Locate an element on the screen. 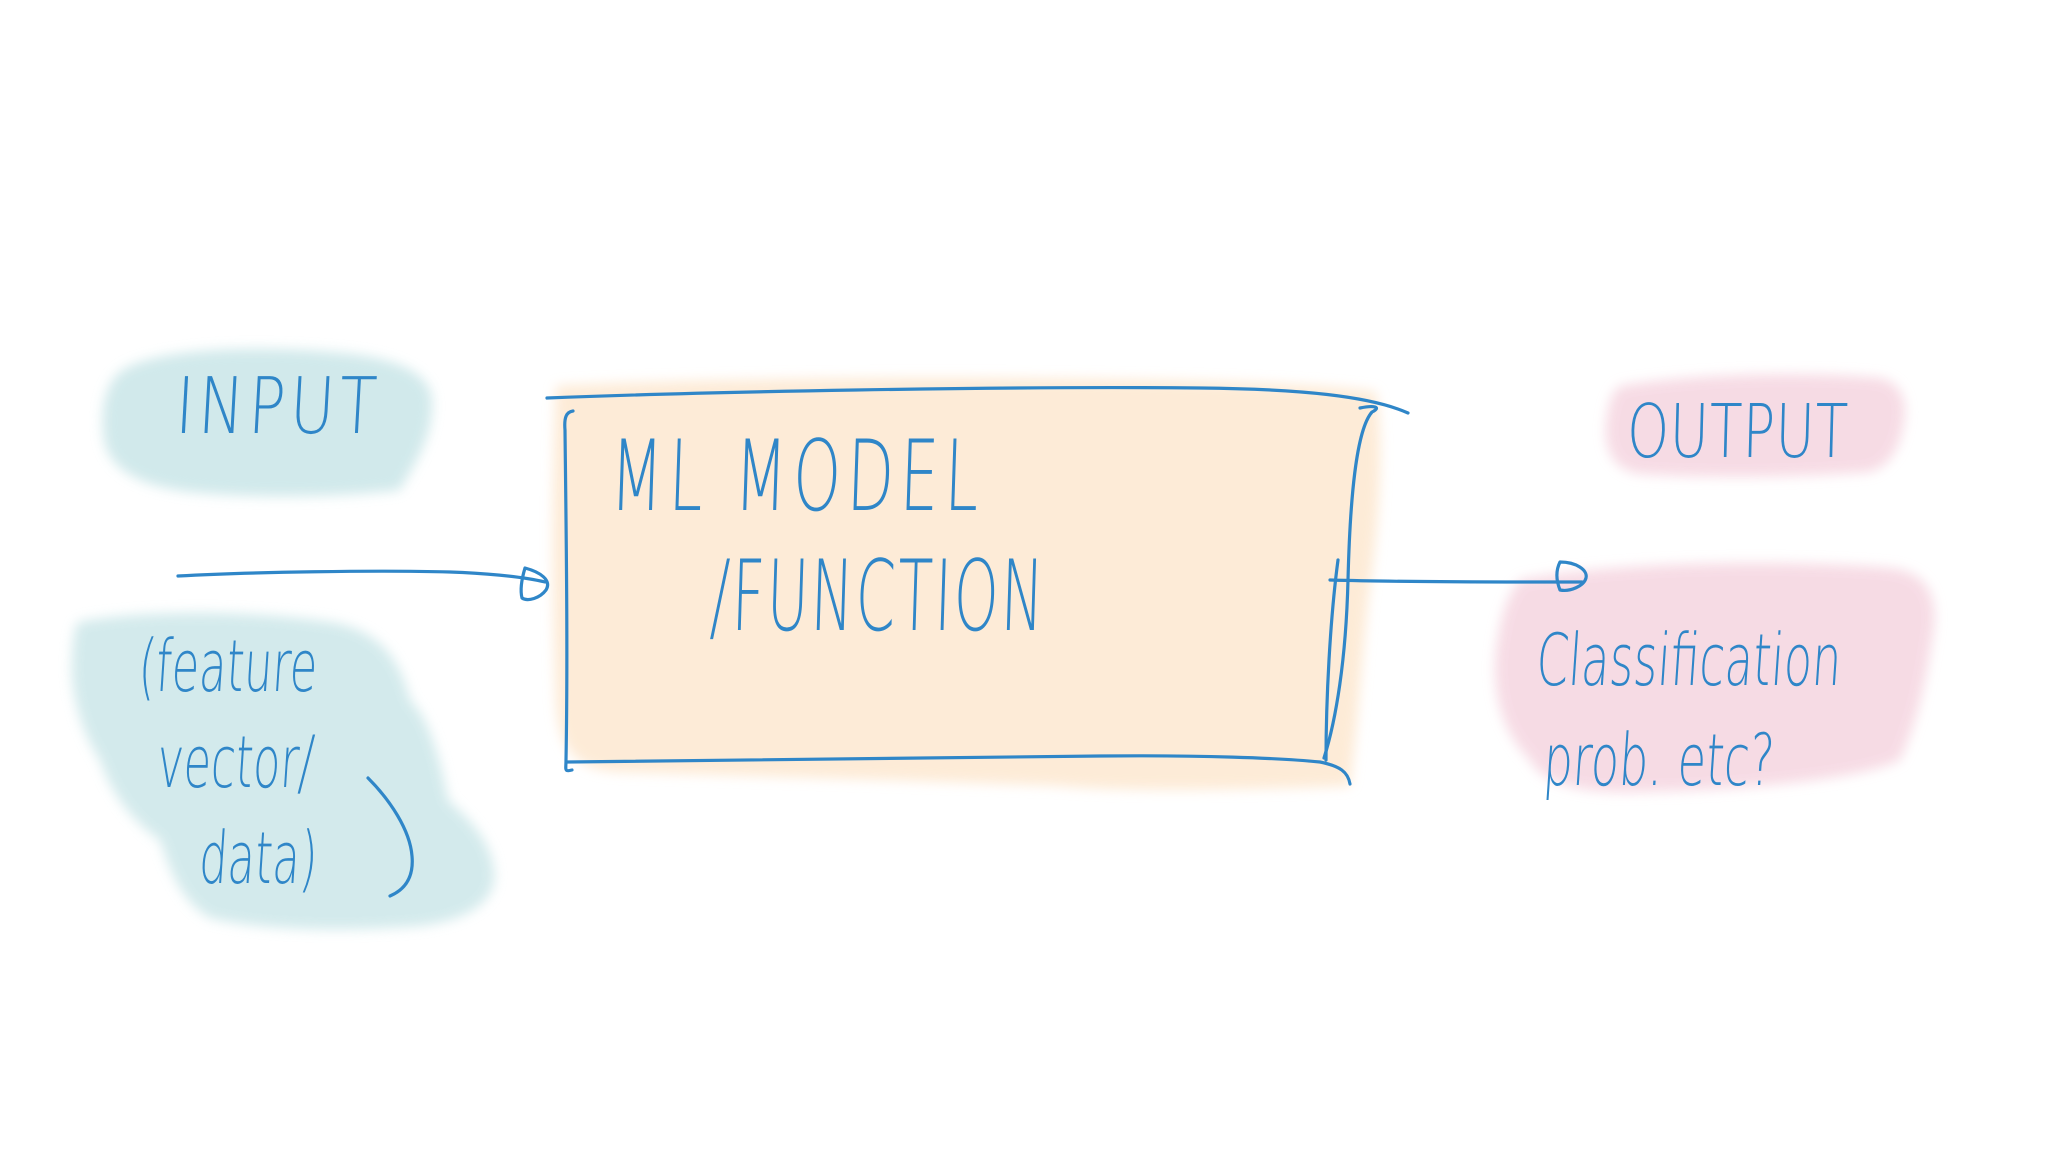  input-arrow-line is located at coordinates (361, 576).